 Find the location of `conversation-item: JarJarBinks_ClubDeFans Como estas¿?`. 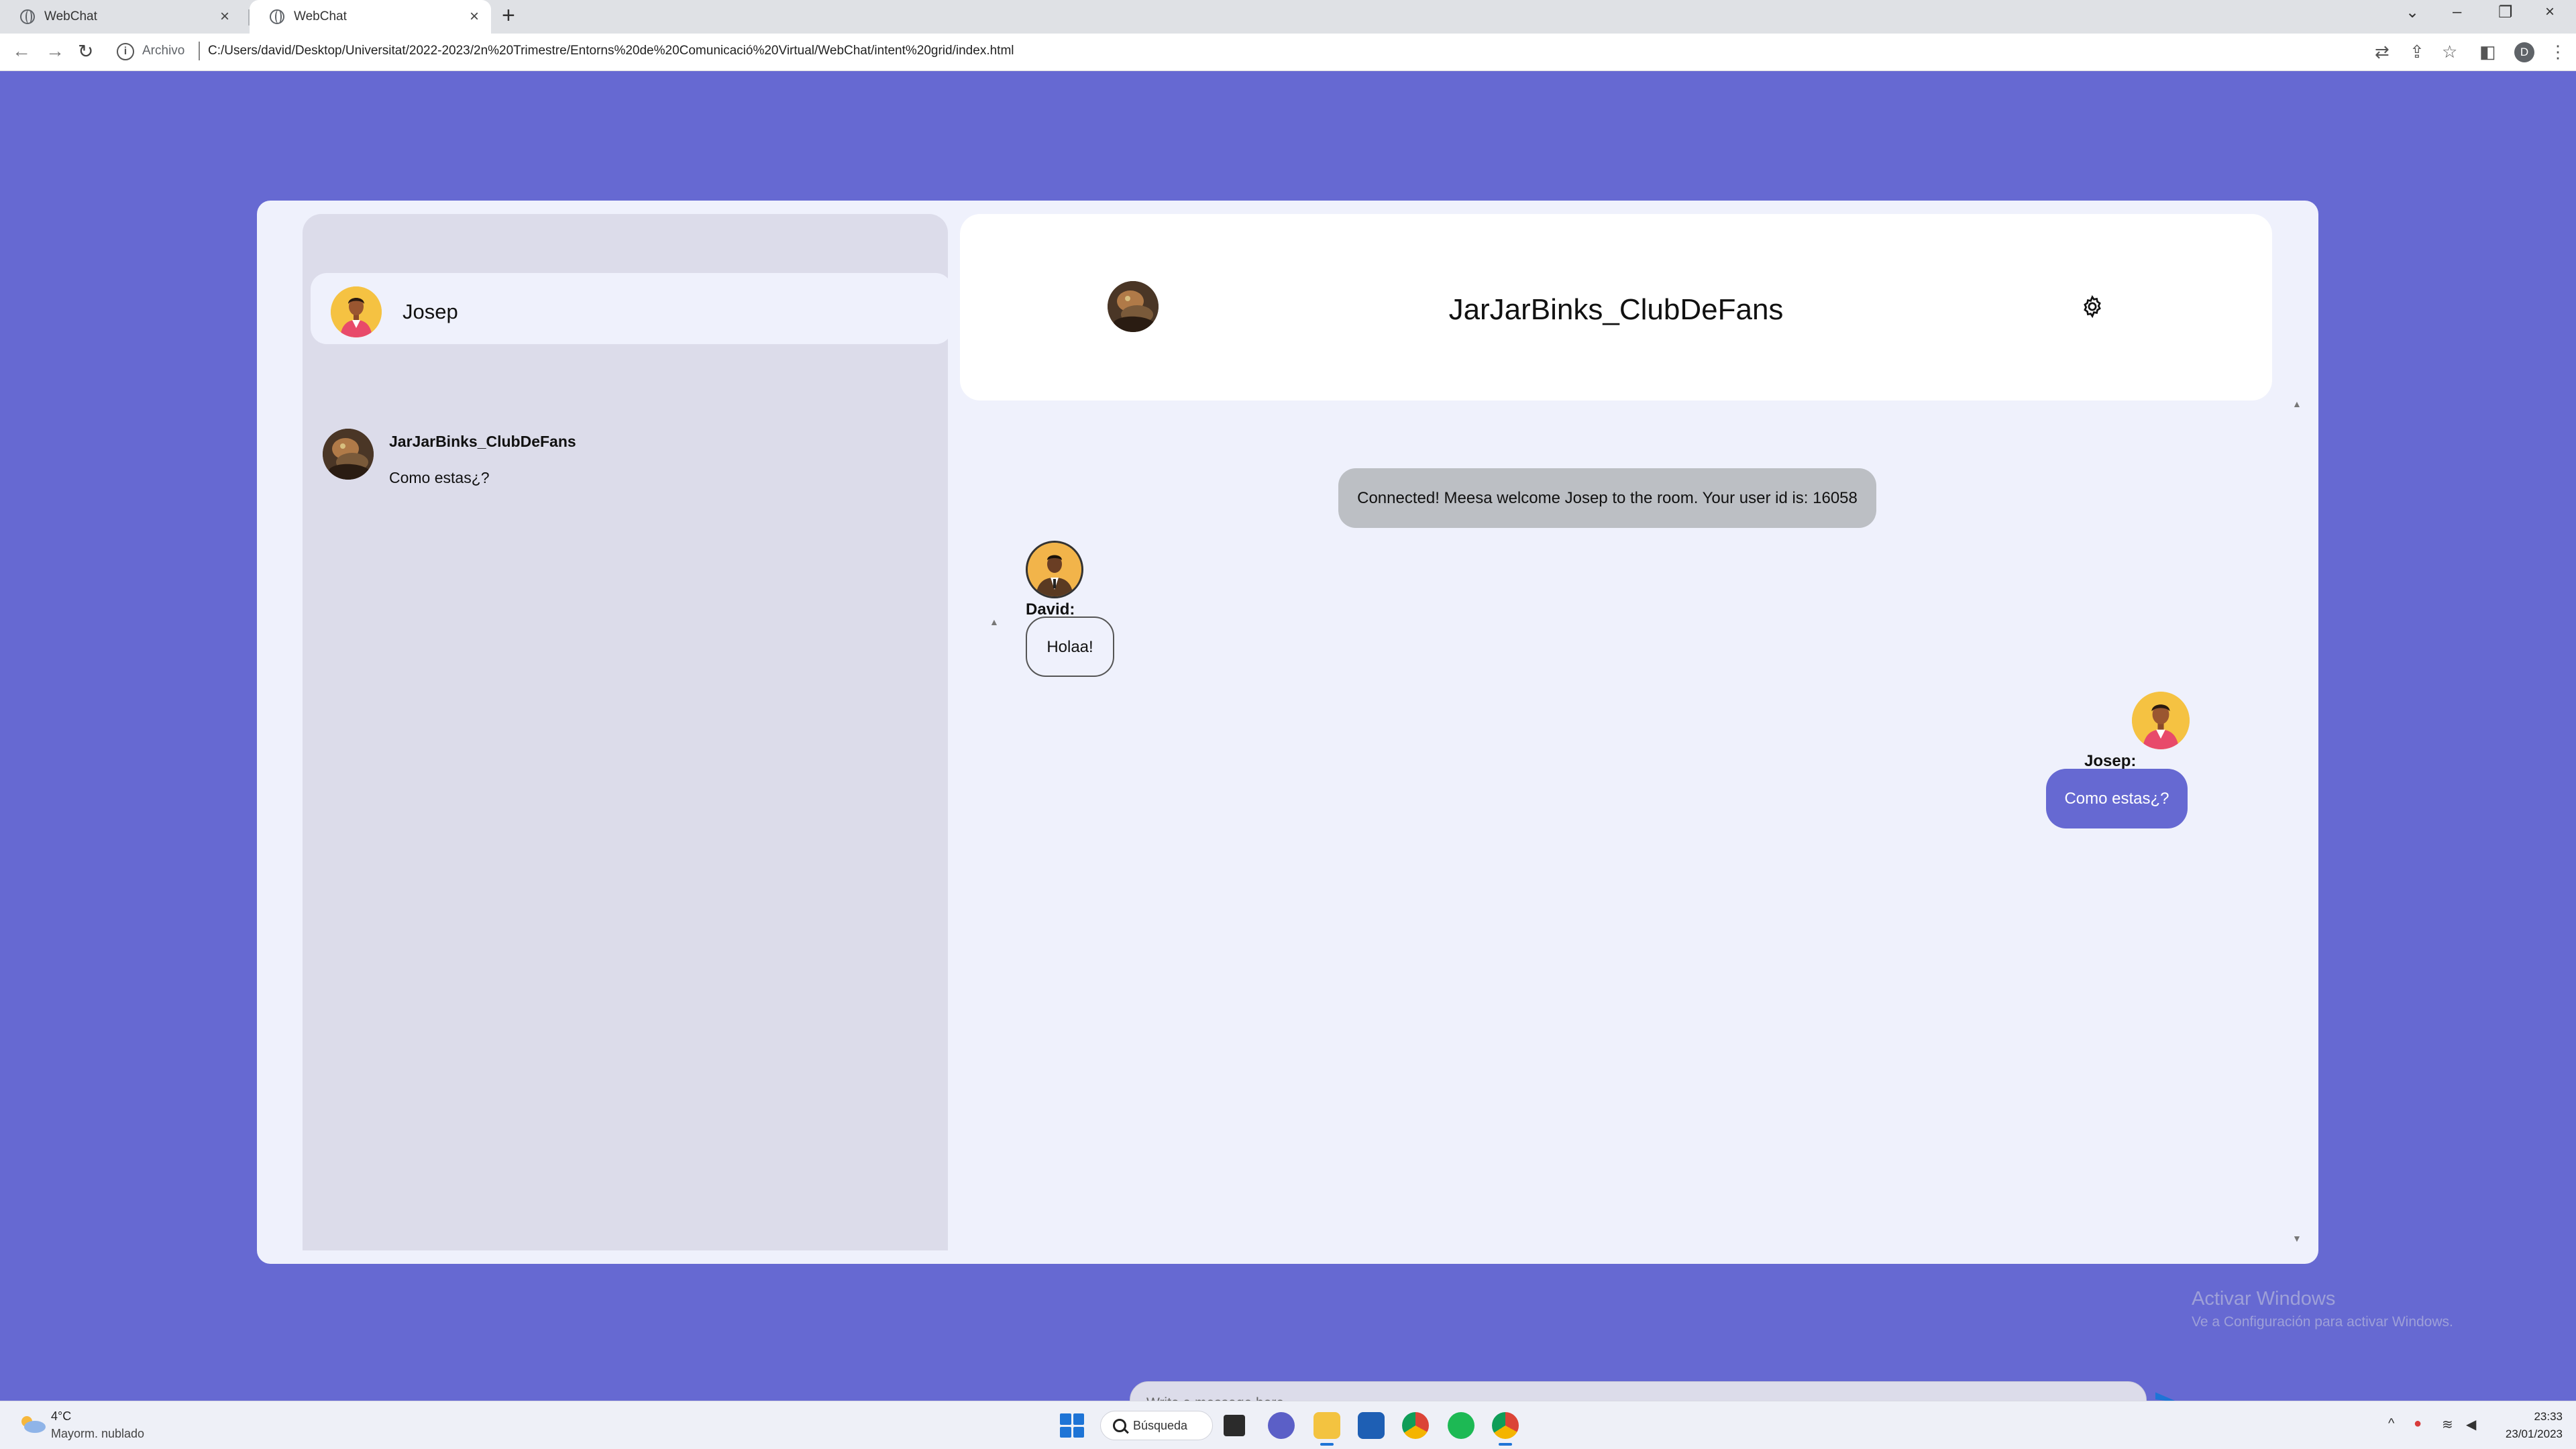

conversation-item: JarJarBinks_ClubDeFans Como estas¿? is located at coordinates (618, 465).